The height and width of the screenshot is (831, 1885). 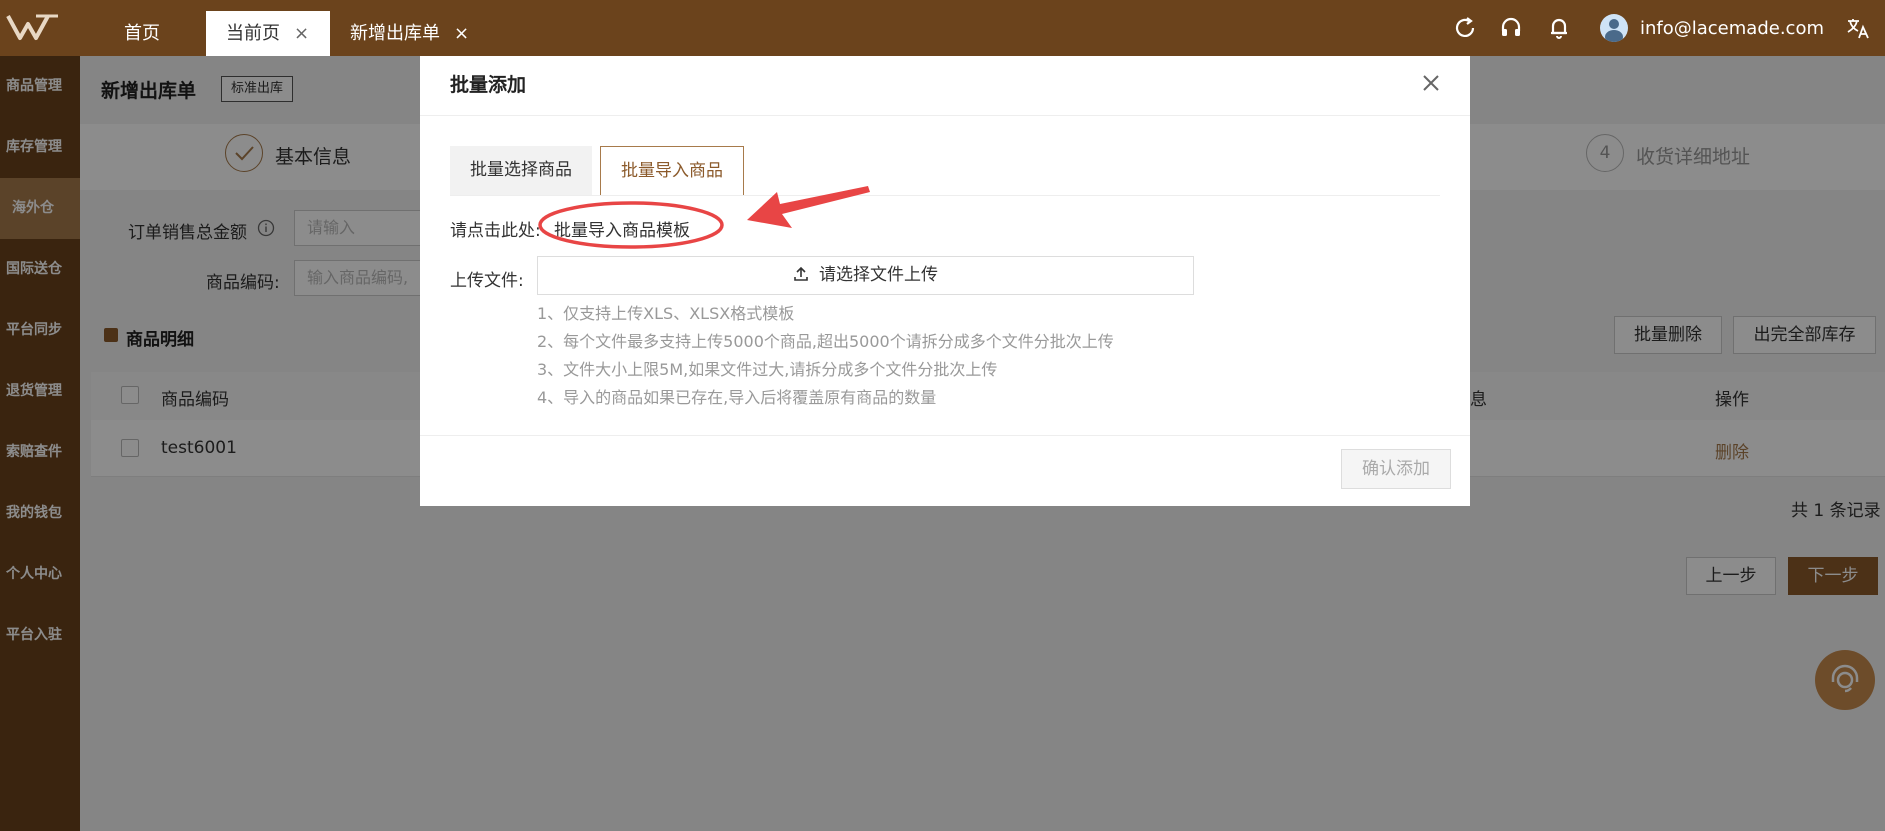 I want to click on annotation-arrow, so click(x=808, y=207).